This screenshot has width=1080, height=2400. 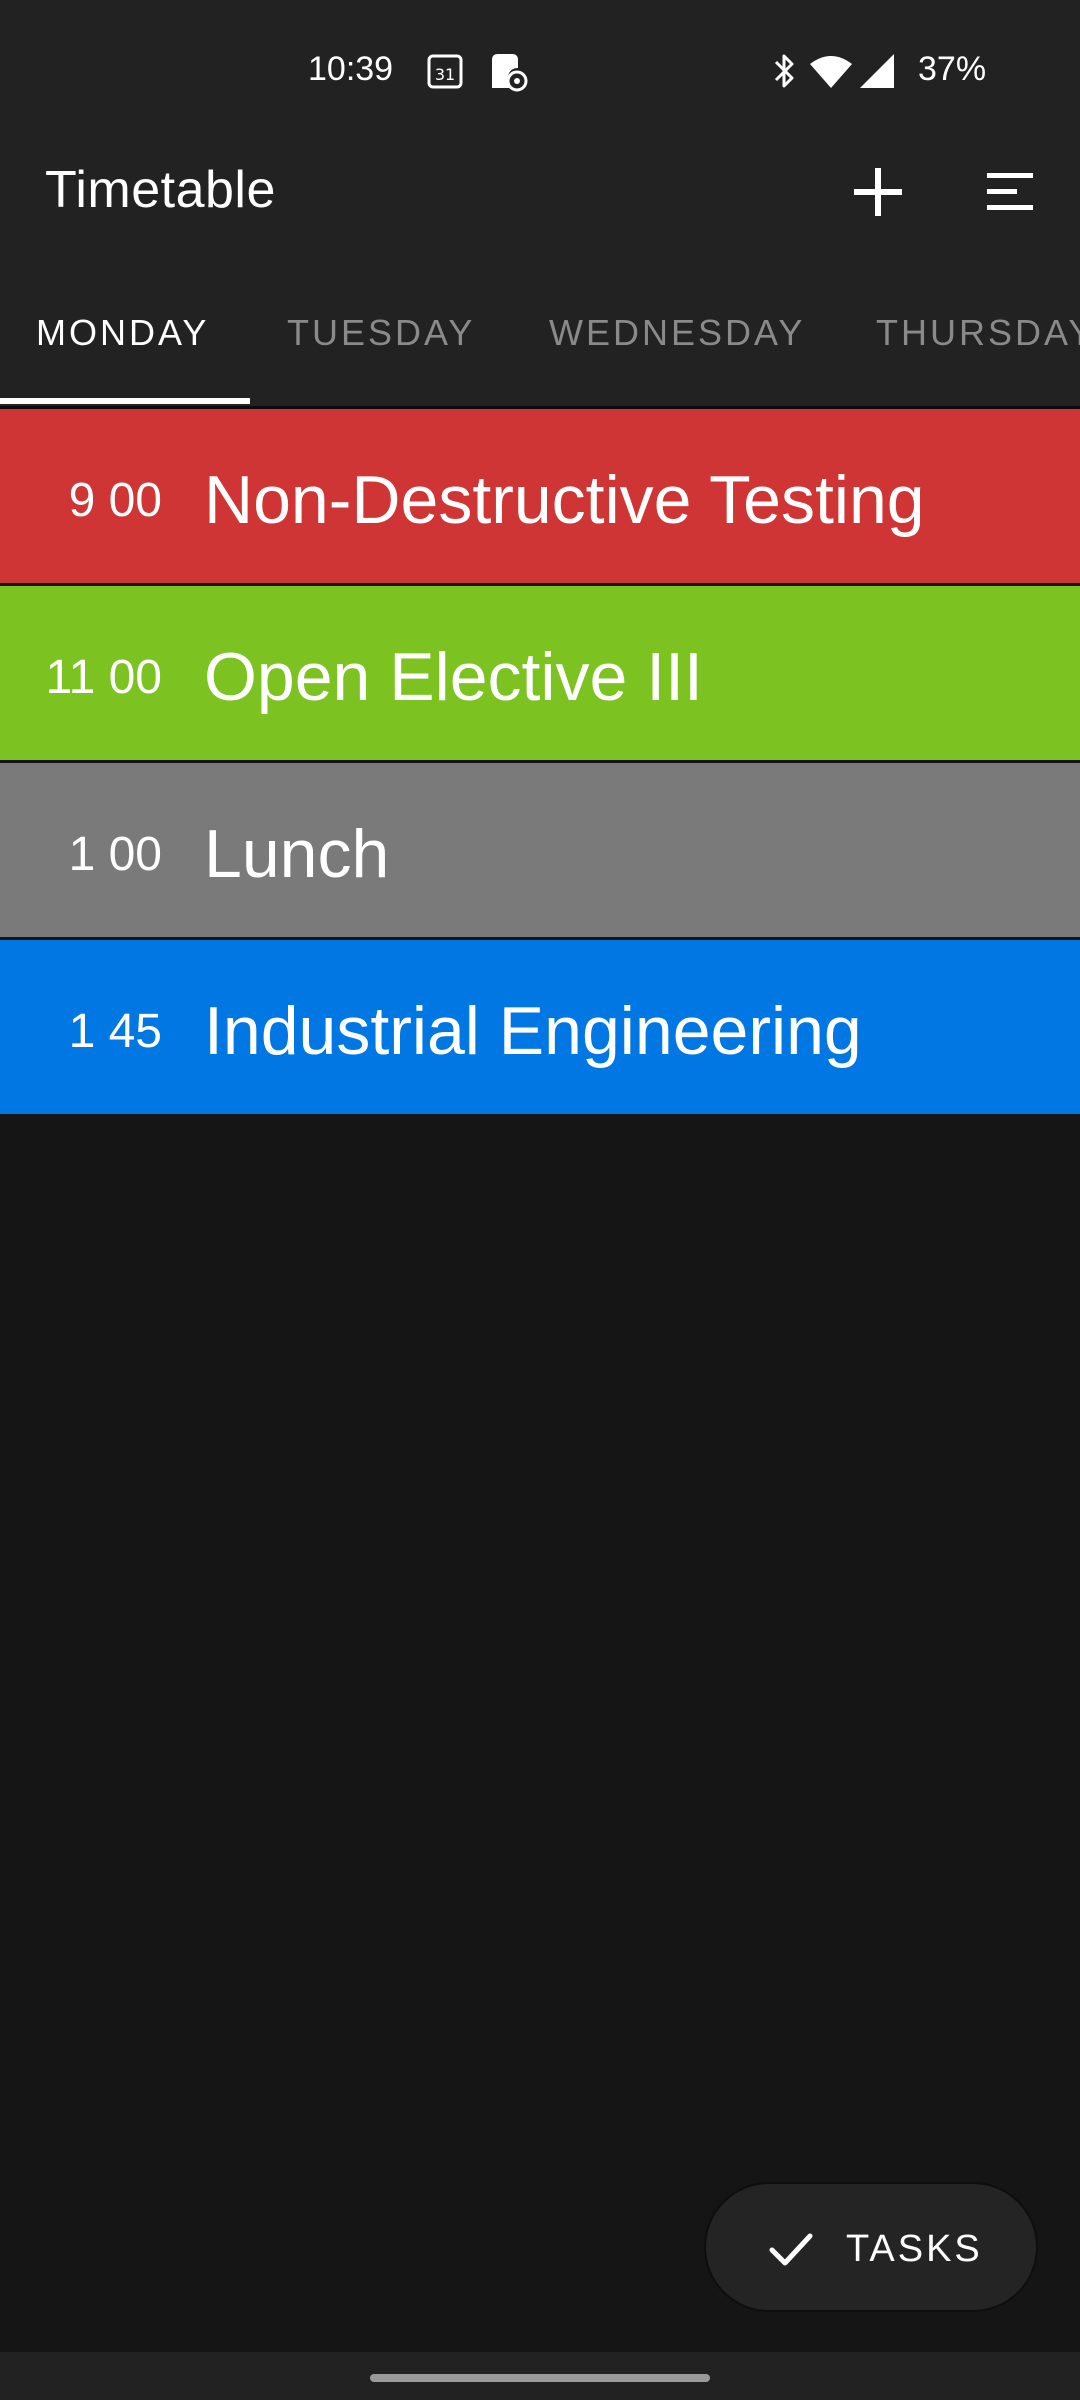 What do you see at coordinates (914, 2249) in the screenshot?
I see `tasks-label: TASKS` at bounding box center [914, 2249].